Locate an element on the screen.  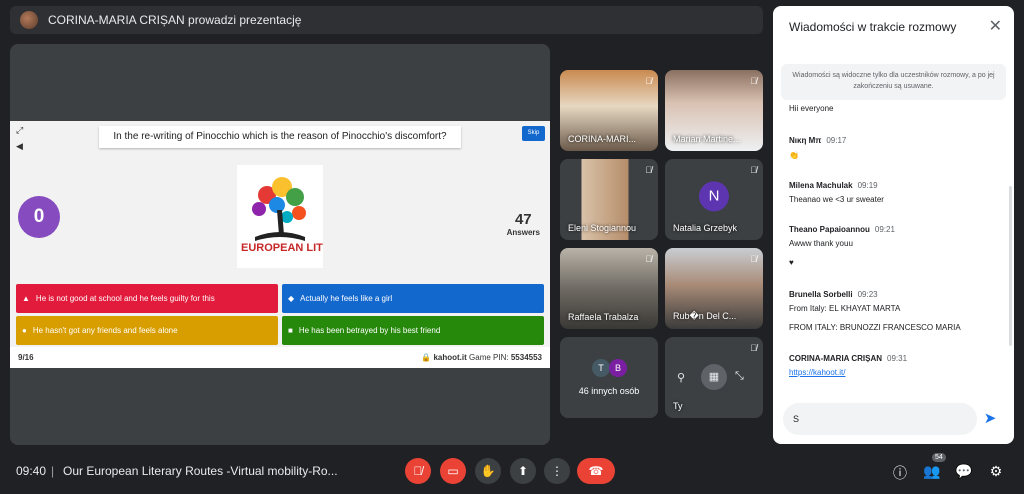
game-pin-area: 🔒 kahoot.it Game PIN: 5534553 is located at coordinates (481, 357).